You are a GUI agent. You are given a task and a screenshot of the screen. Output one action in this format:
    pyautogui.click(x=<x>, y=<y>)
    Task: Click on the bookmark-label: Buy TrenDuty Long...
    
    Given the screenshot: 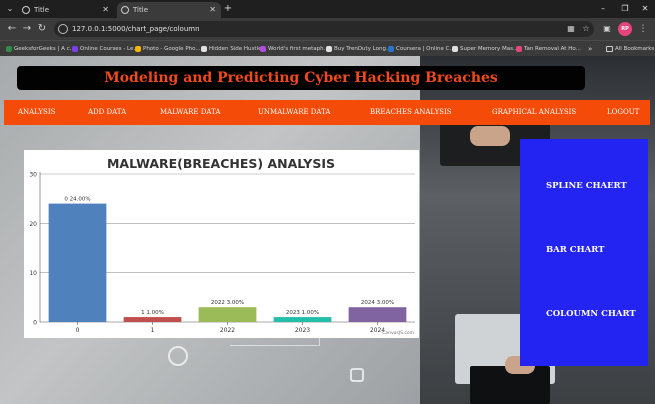 What is the action you would take?
    pyautogui.click(x=363, y=49)
    